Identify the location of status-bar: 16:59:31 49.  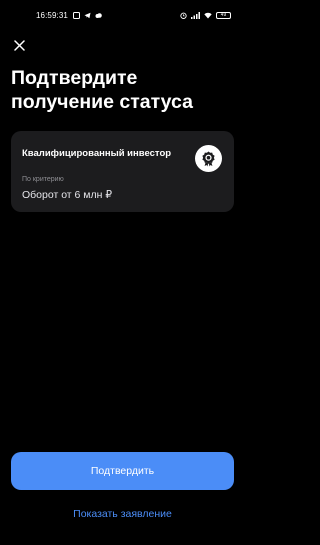
(122, 15).